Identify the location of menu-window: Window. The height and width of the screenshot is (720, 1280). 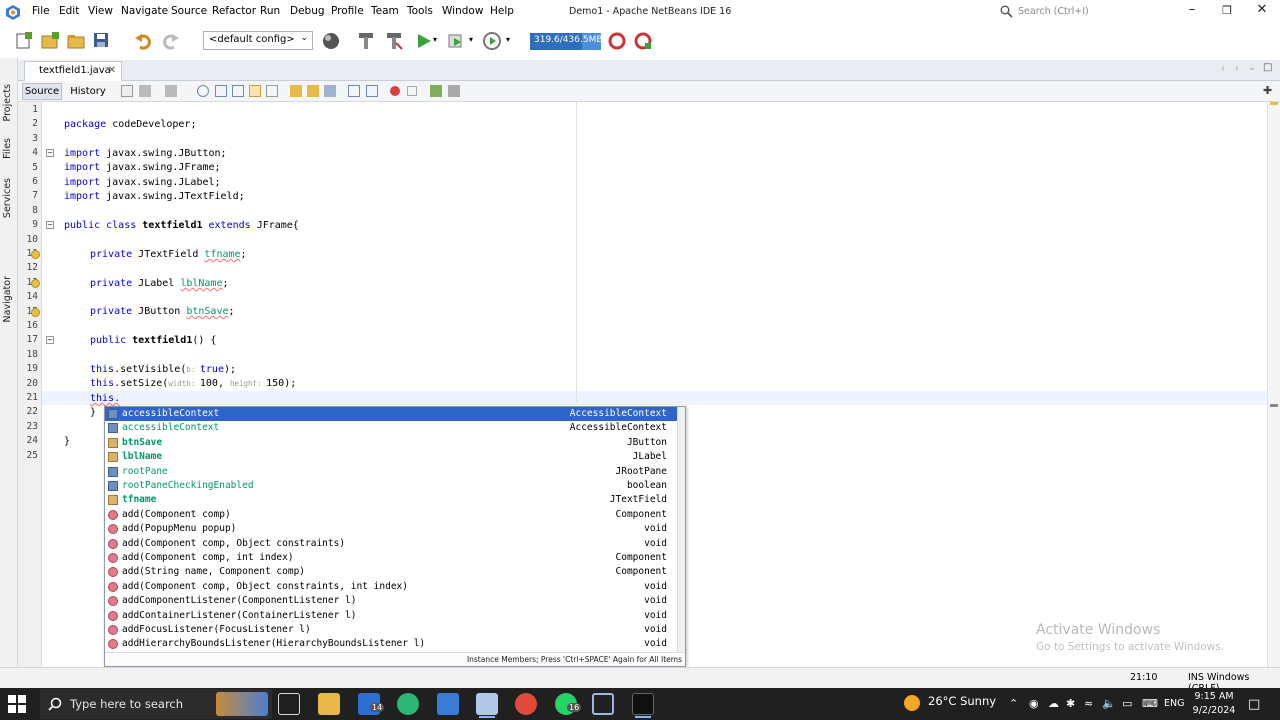
(462, 11).